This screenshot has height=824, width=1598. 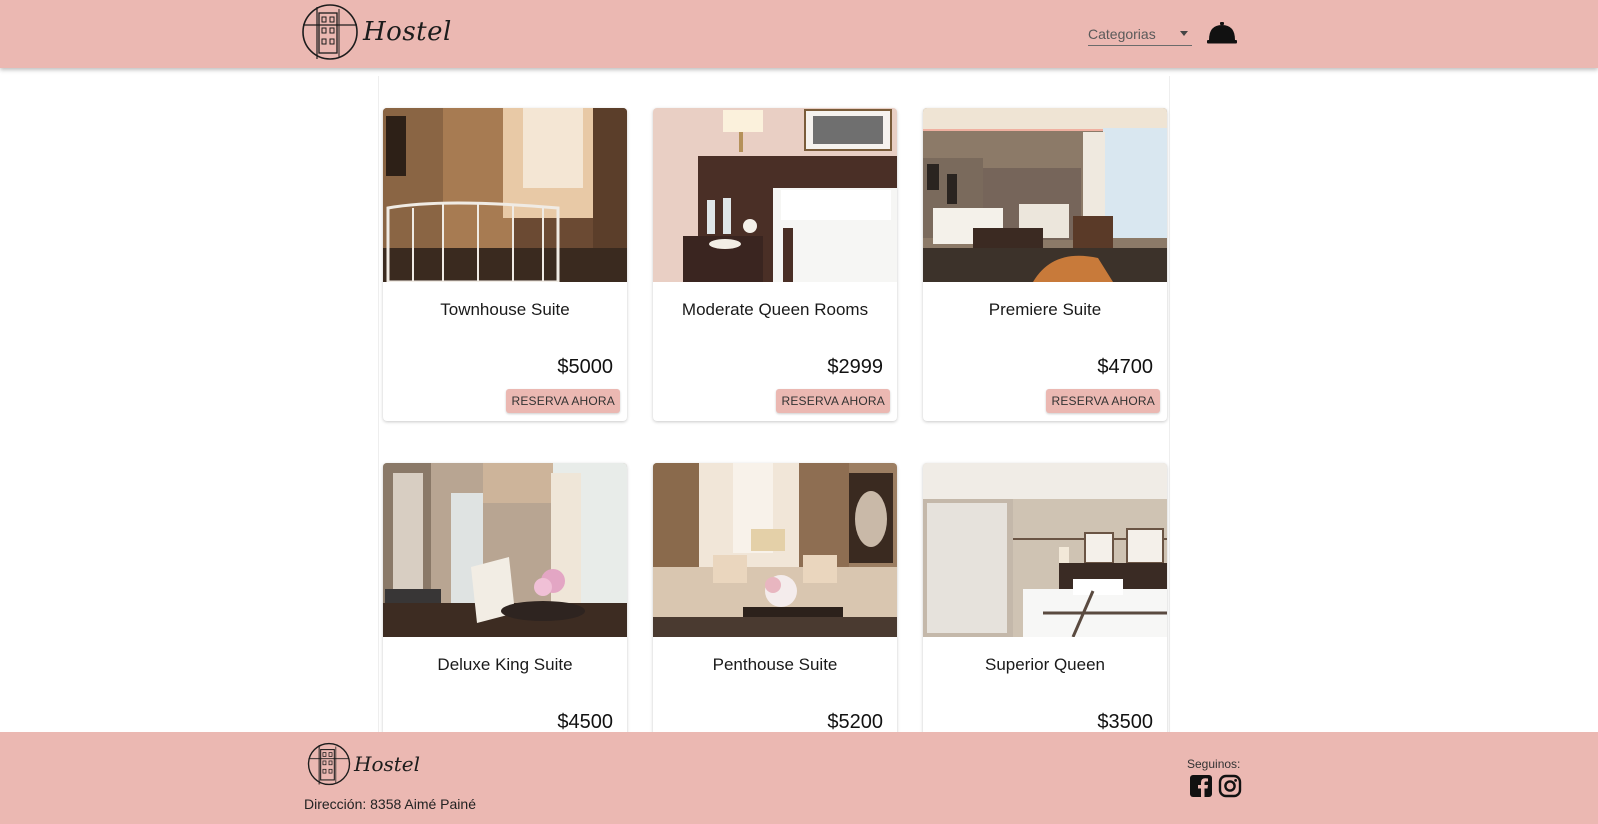 I want to click on follow-us-label: Seguinos:, so click(x=1214, y=764).